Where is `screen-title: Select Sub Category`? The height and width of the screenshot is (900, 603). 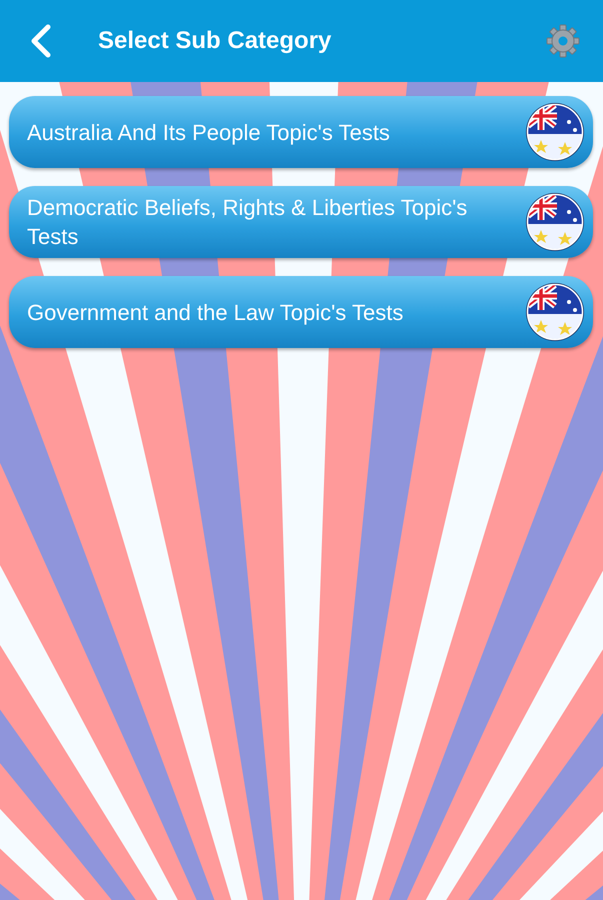 screen-title: Select Sub Category is located at coordinates (215, 41).